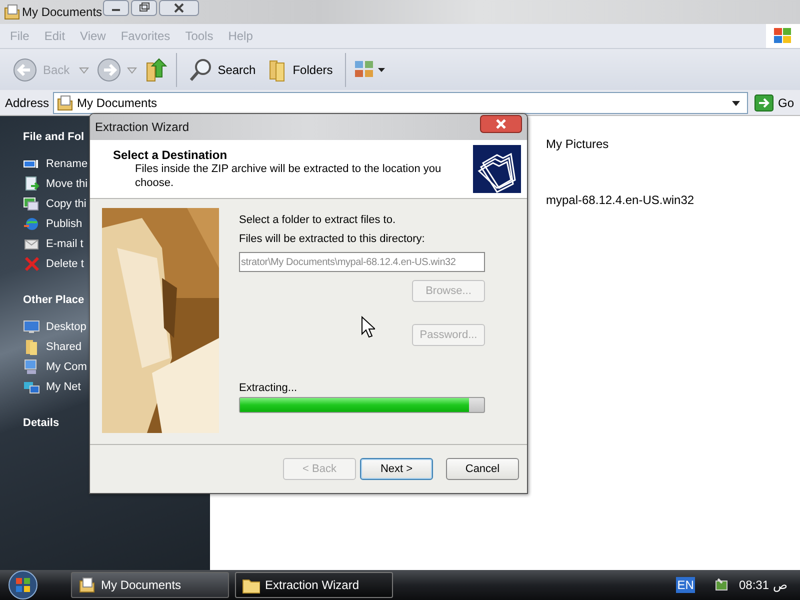 The image size is (800, 600). Describe the element at coordinates (318, 220) in the screenshot. I see `prompt-text: Select a folder to extract files to.` at that location.